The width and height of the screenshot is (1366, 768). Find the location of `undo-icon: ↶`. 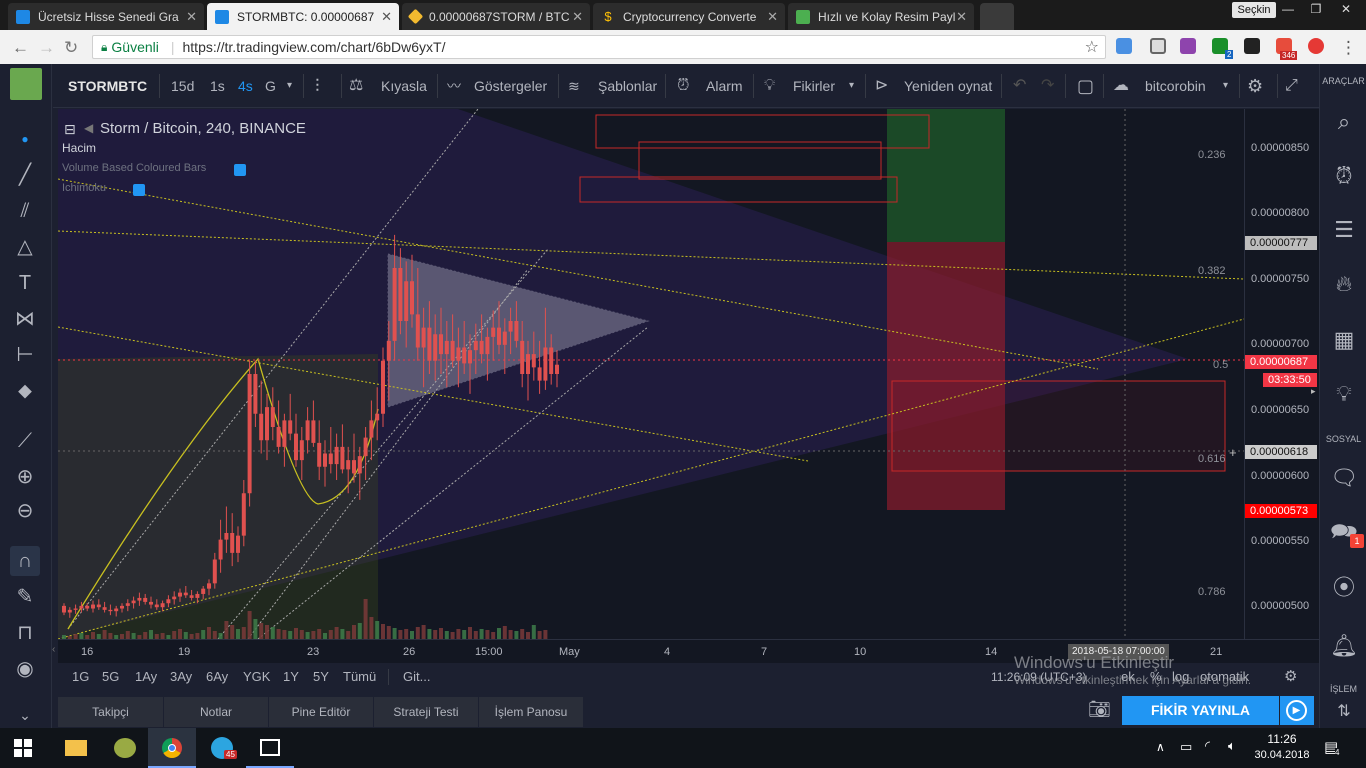

undo-icon: ↶ is located at coordinates (1019, 86).